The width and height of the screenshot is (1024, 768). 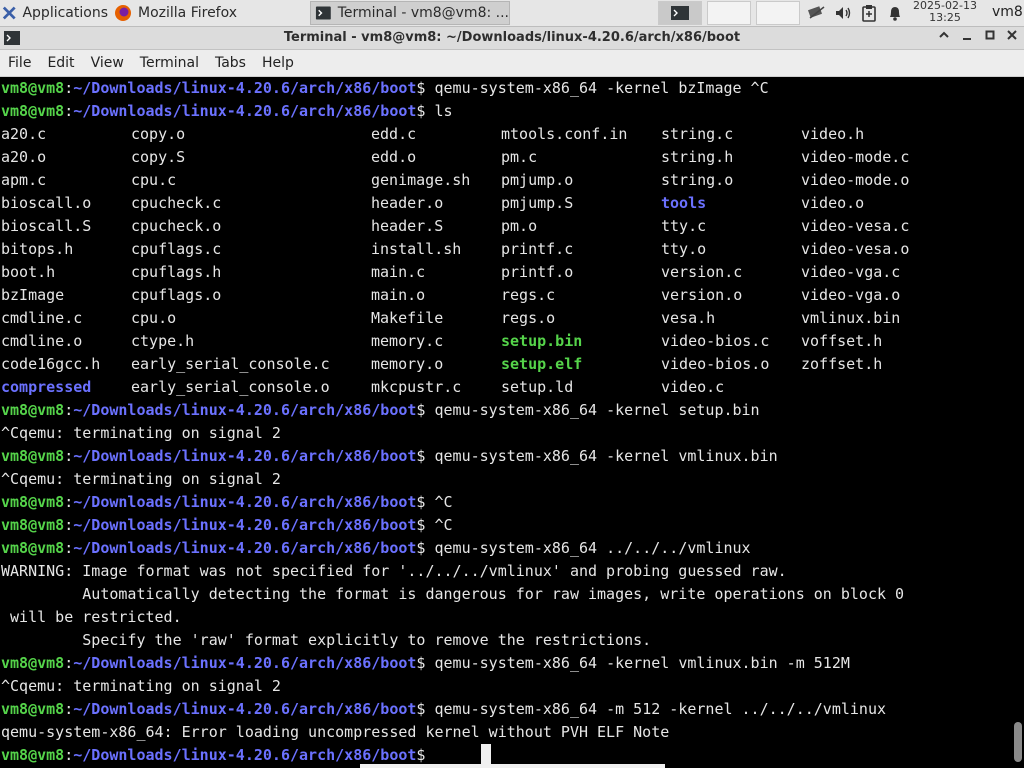 What do you see at coordinates (51, 364) in the screenshot?
I see `ls-file-entry: code16gcc.h` at bounding box center [51, 364].